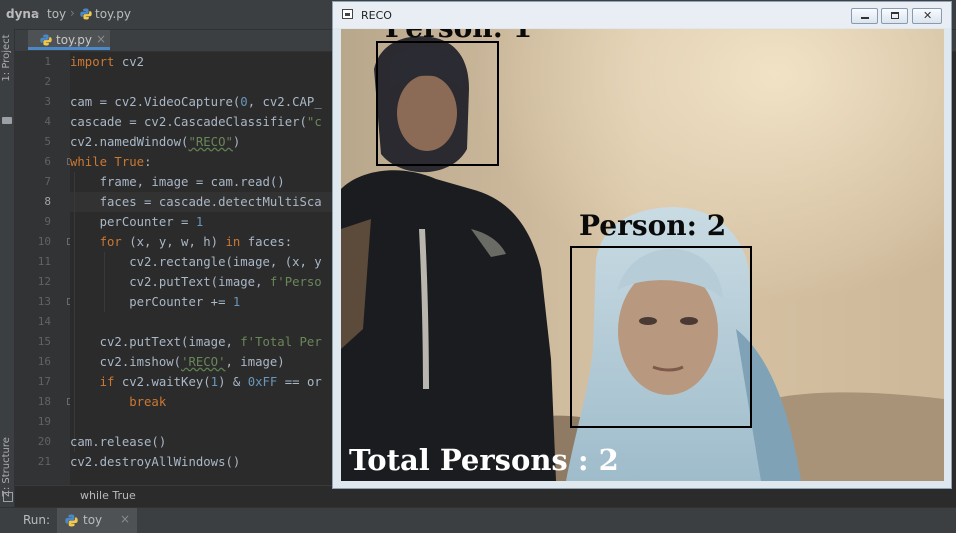  Describe the element at coordinates (181, 242) in the screenshot. I see `code-line: for (x, y, w, h) in faces:` at that location.